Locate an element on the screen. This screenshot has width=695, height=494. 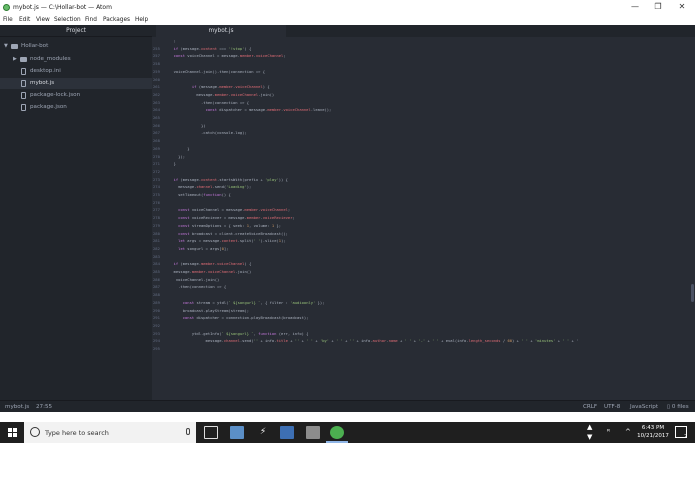
windows-logo-icon is located at coordinates (10, 430).